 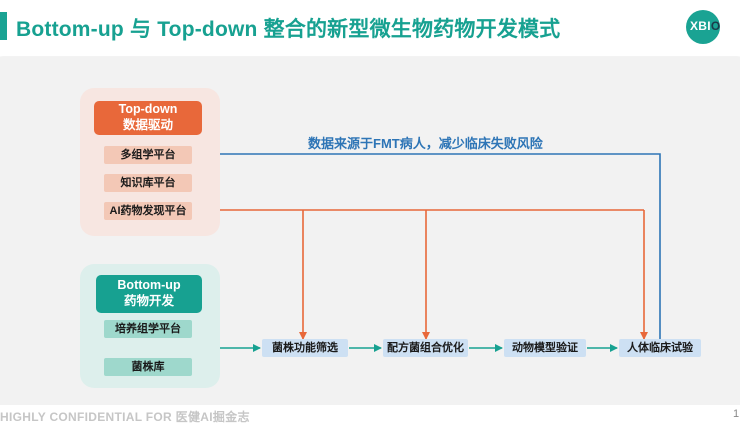 What do you see at coordinates (148, 155) in the screenshot?
I see `multi-omics-platform-node: 多组学平台` at bounding box center [148, 155].